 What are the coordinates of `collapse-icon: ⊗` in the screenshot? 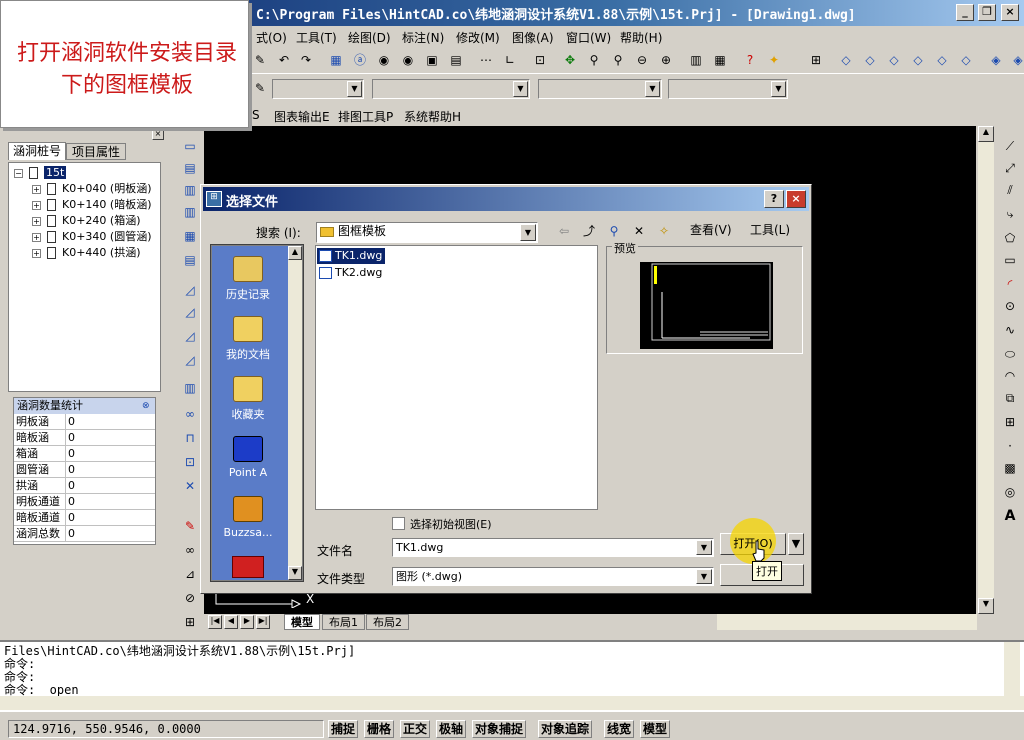 It's located at (146, 406).